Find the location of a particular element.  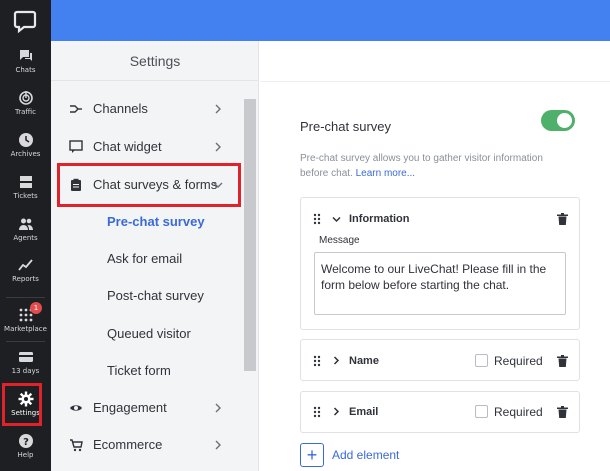

rail-item-tickets: Tickets is located at coordinates (25, 192).